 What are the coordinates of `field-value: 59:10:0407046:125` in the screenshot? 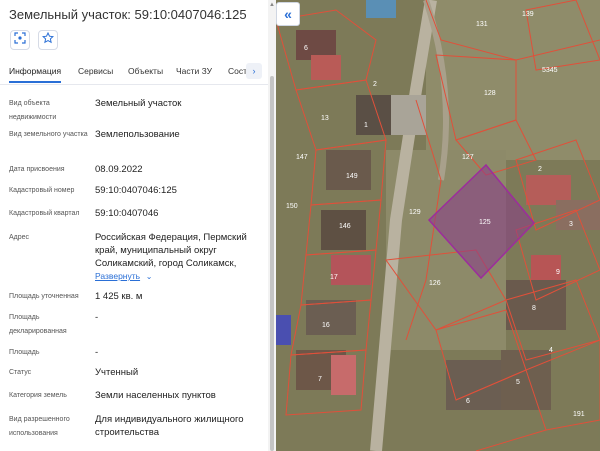 It's located at (136, 190).